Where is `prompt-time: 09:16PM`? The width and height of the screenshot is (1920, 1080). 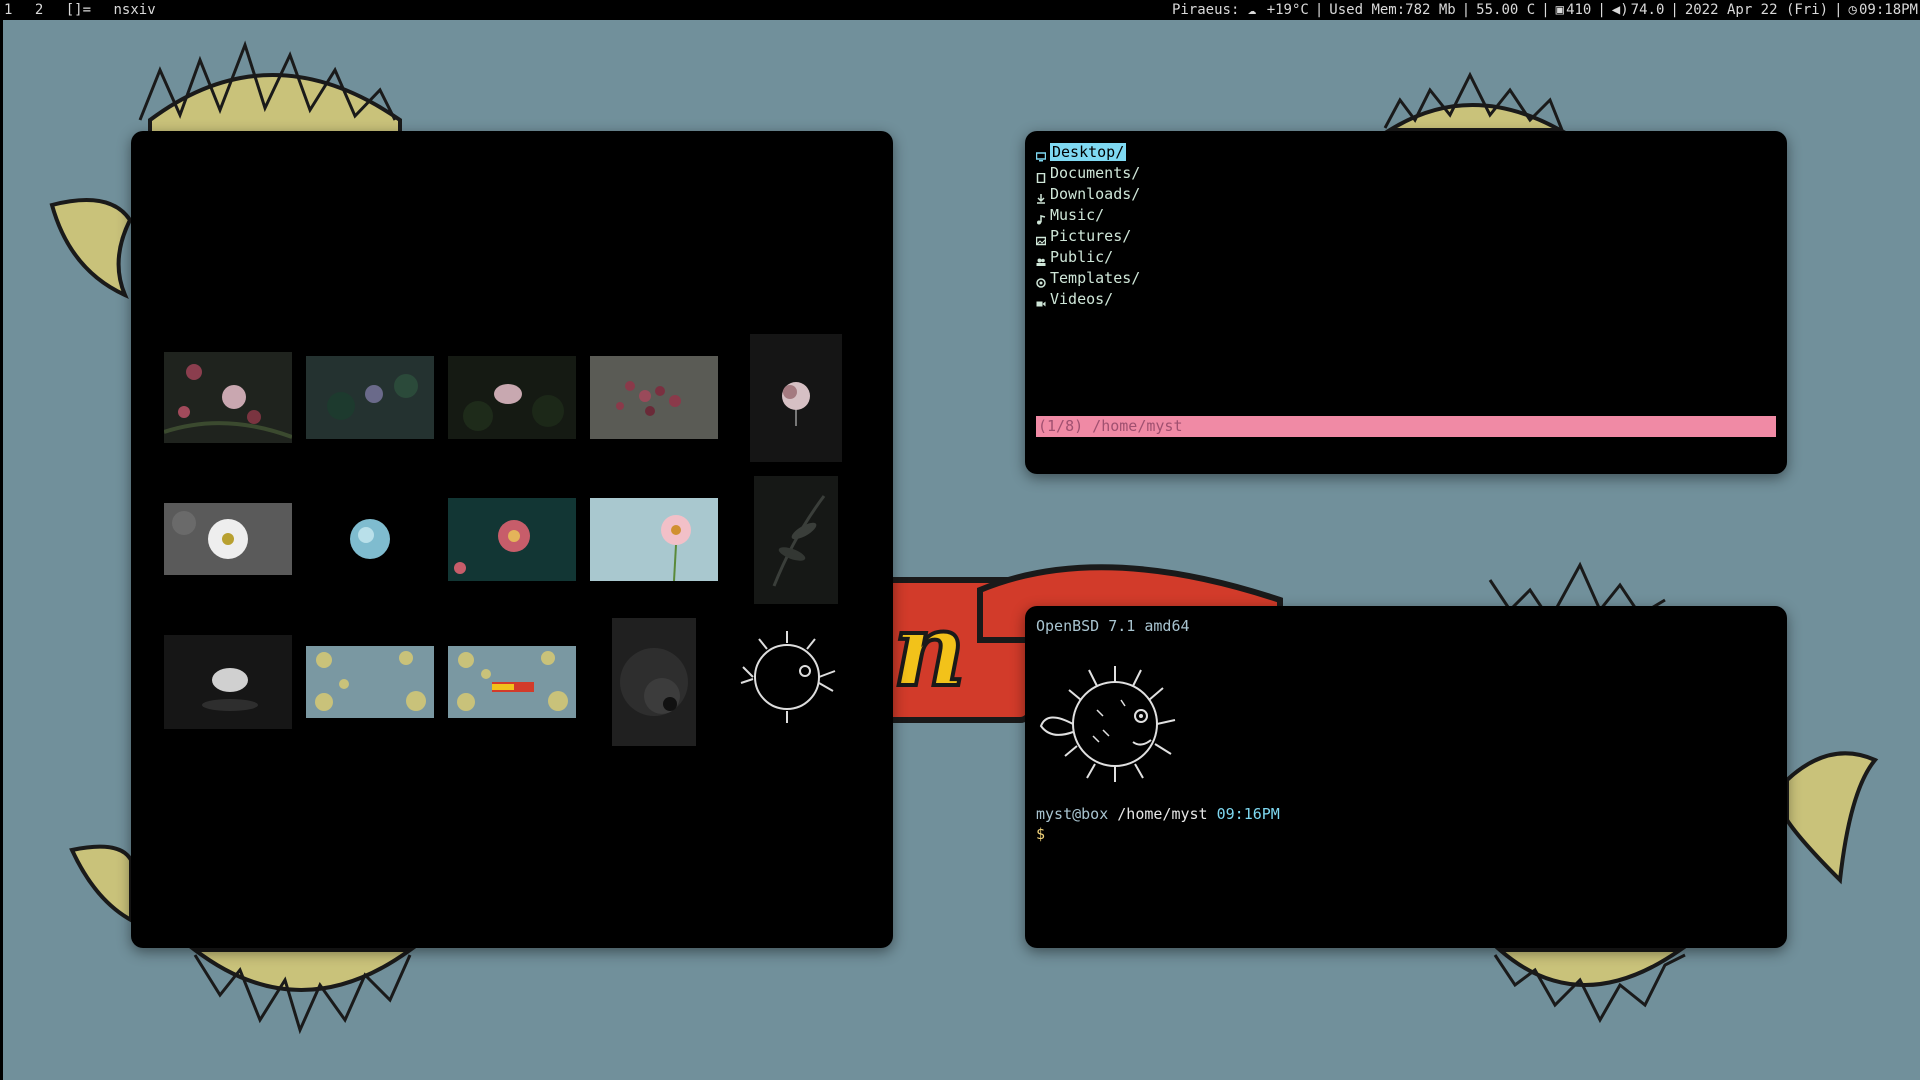 prompt-time: 09:16PM is located at coordinates (1248, 814).